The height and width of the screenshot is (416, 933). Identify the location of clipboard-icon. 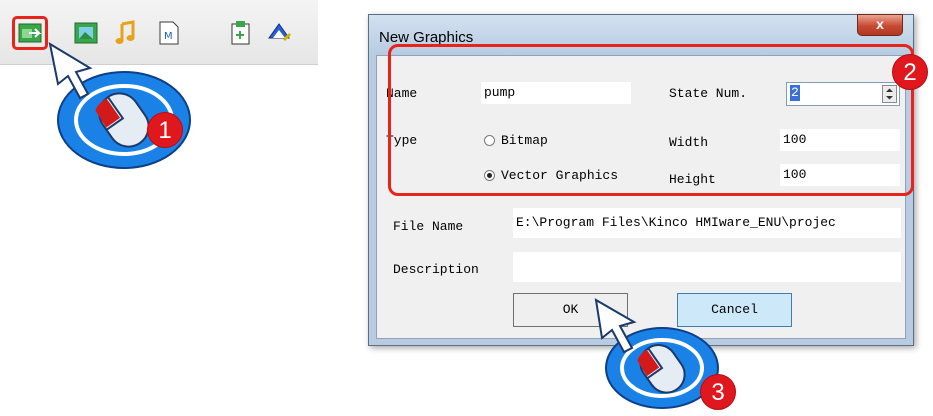
(241, 33).